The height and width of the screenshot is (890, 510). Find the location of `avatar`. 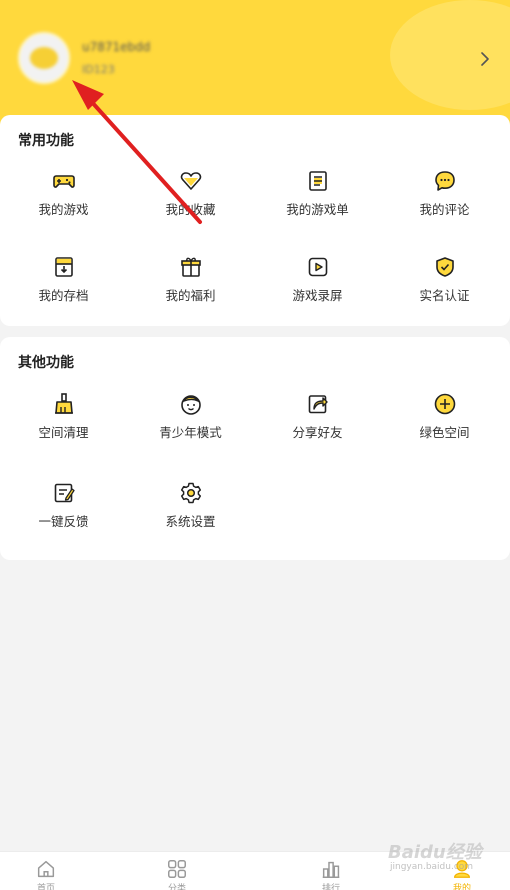

avatar is located at coordinates (44, 58).